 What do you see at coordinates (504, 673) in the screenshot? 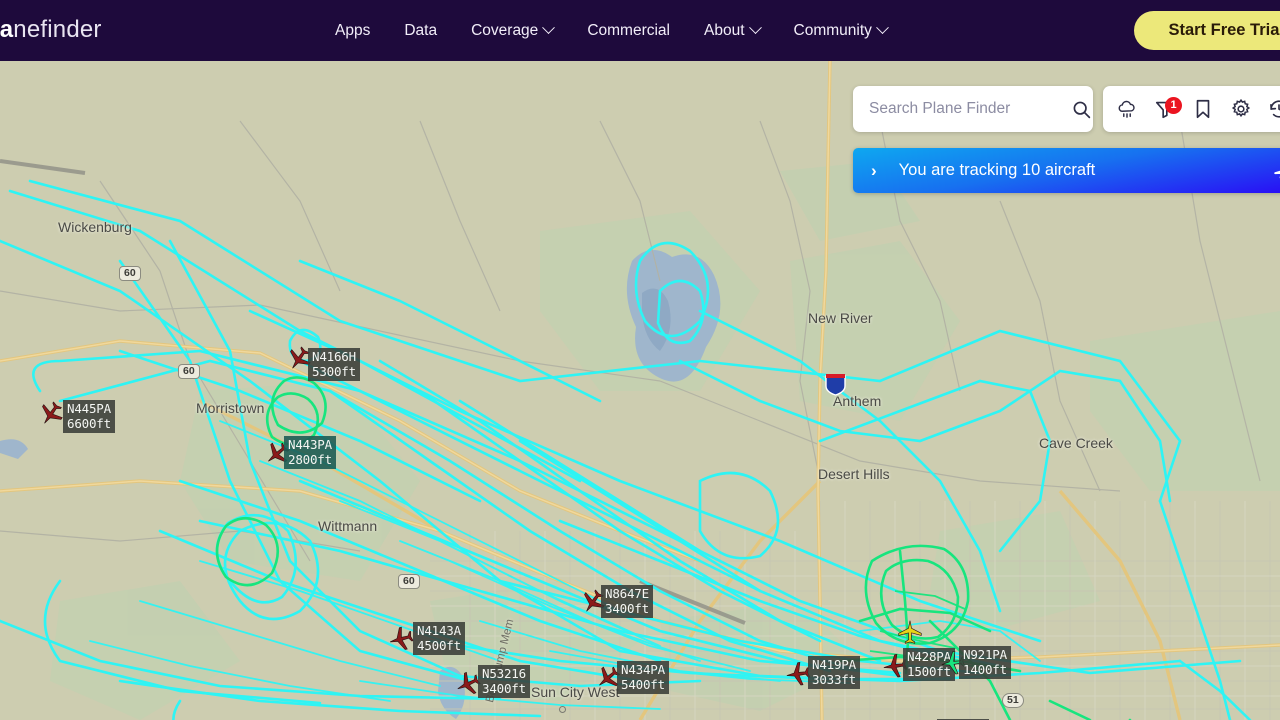
I see `aircraft-registration: N53216` at bounding box center [504, 673].